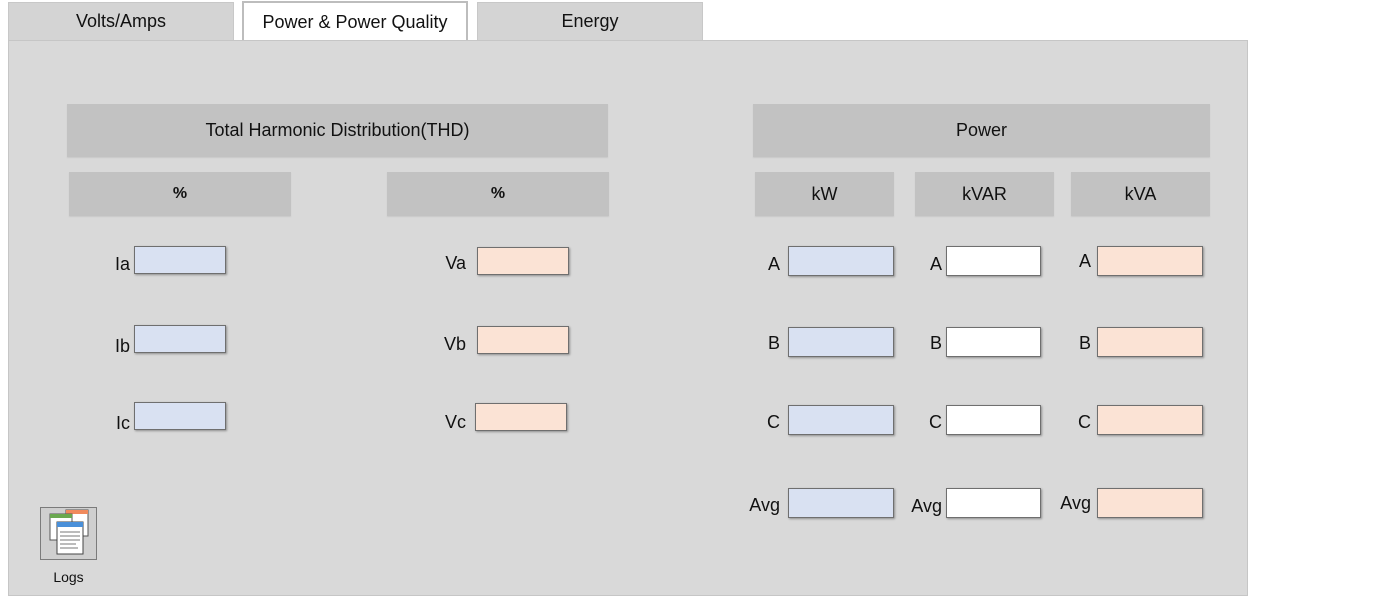  Describe the element at coordinates (355, 21) in the screenshot. I see `tab-power-quality: Power & Power Quality` at that location.